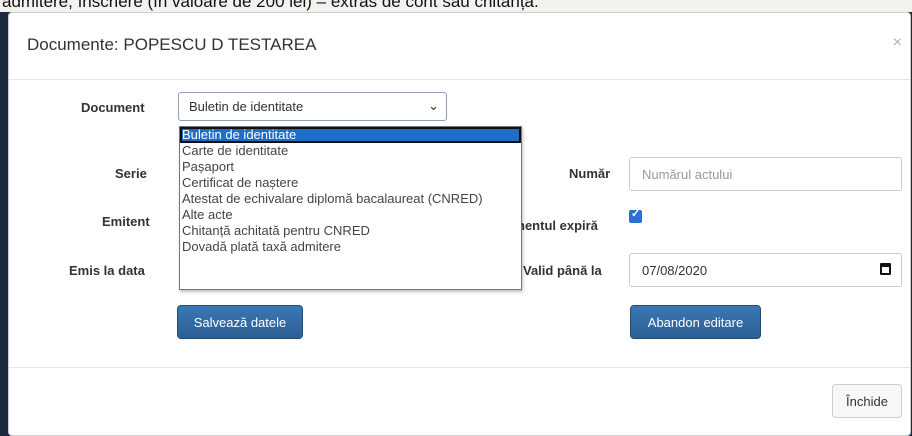 The width and height of the screenshot is (912, 436). What do you see at coordinates (350, 151) in the screenshot?
I see `dropdown-option: Carte de identitate` at bounding box center [350, 151].